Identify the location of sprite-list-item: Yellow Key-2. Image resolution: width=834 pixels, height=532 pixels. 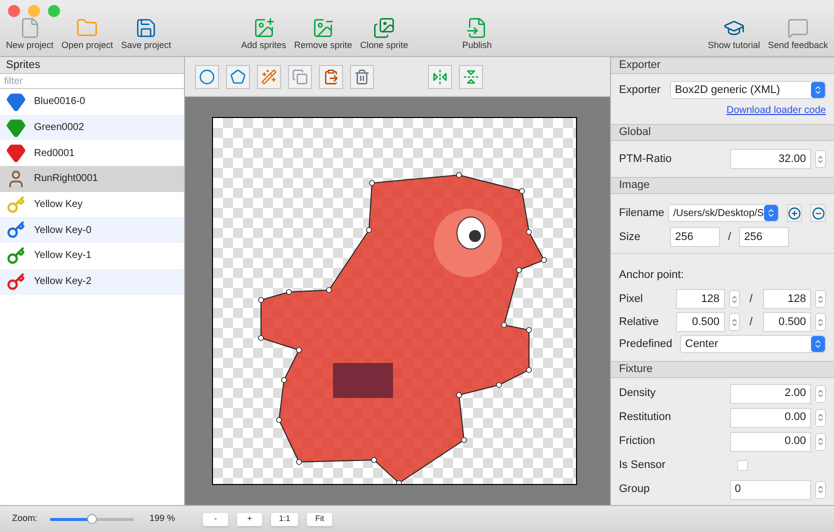
(92, 281).